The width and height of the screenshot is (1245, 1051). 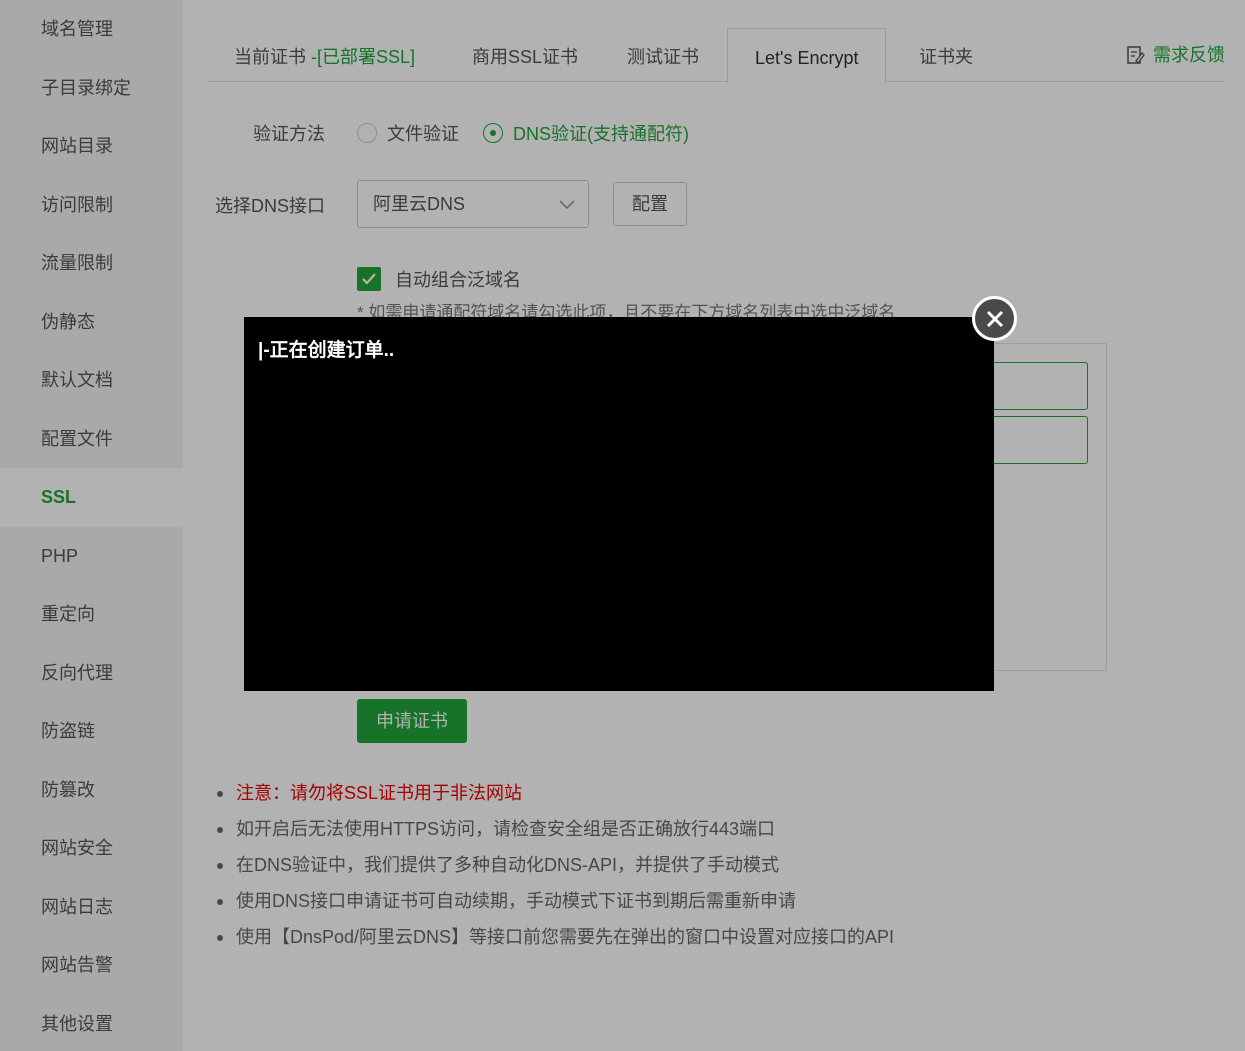 I want to click on close-icon, so click(x=994, y=318).